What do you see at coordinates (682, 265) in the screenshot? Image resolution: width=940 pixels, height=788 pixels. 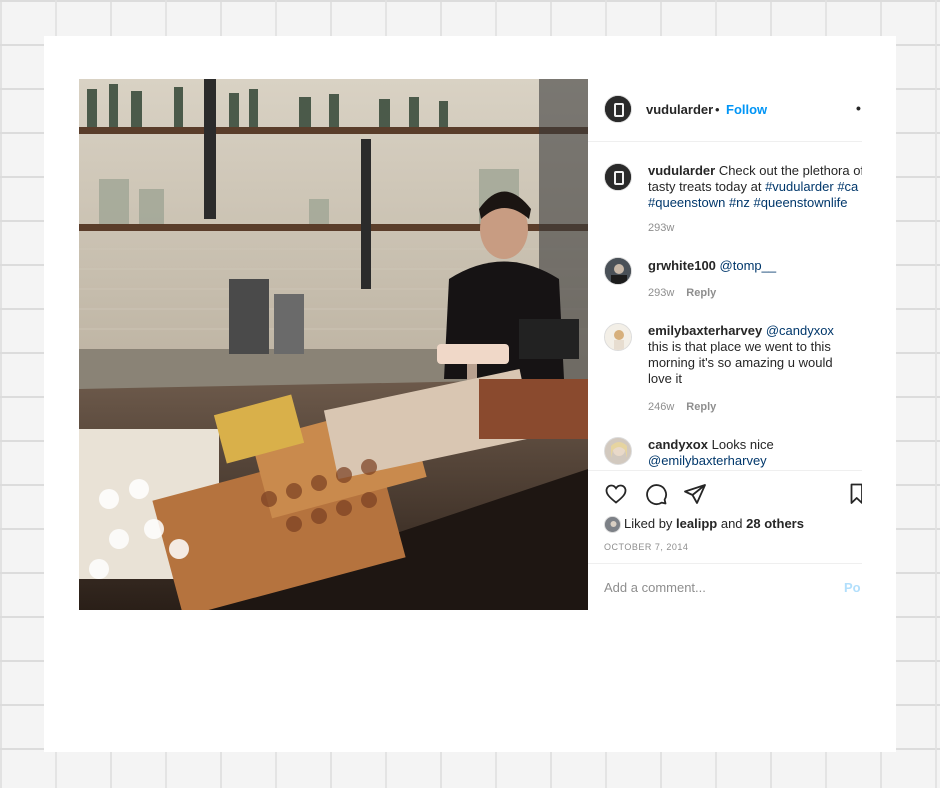 I see `comment-username: grwhite100` at bounding box center [682, 265].